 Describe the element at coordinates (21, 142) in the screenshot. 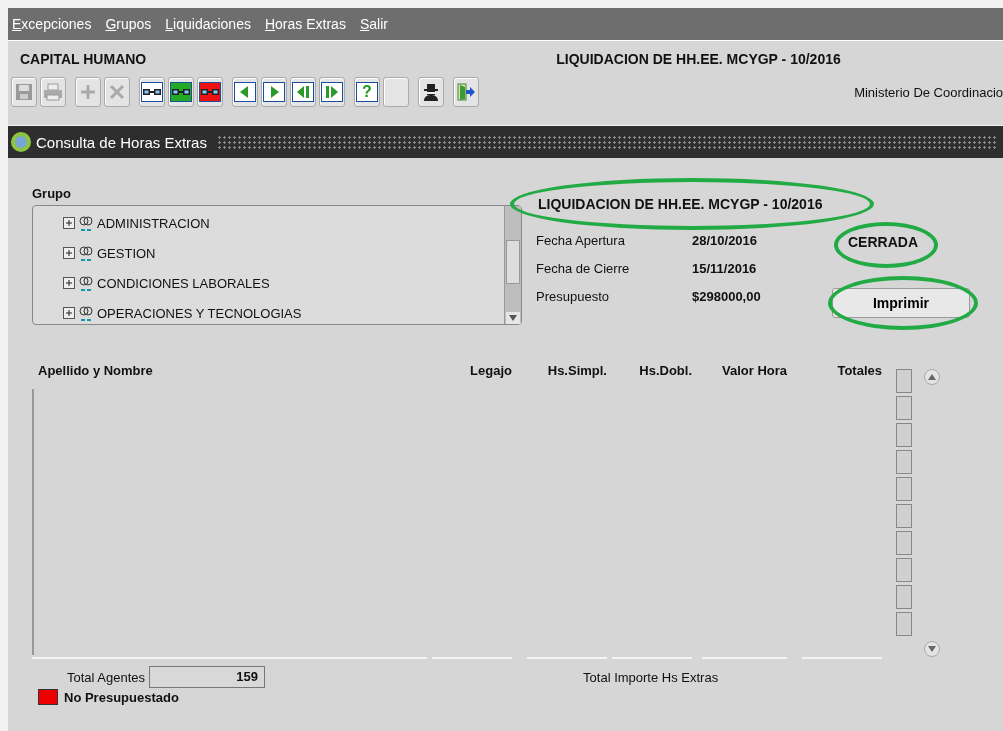

I see `globe-icon` at that location.